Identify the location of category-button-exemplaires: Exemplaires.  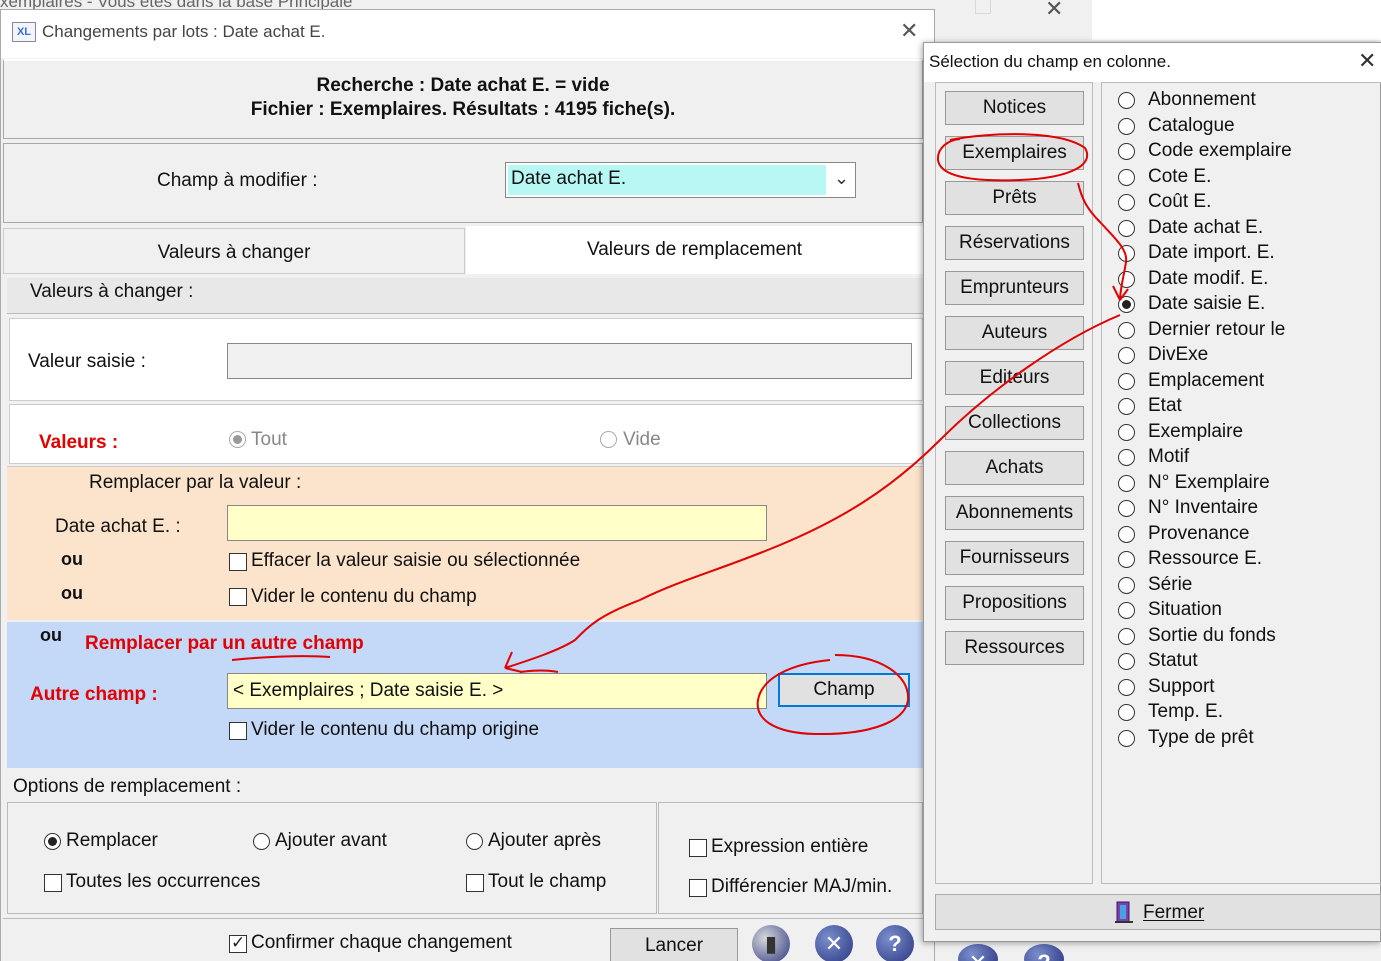
(1014, 153).